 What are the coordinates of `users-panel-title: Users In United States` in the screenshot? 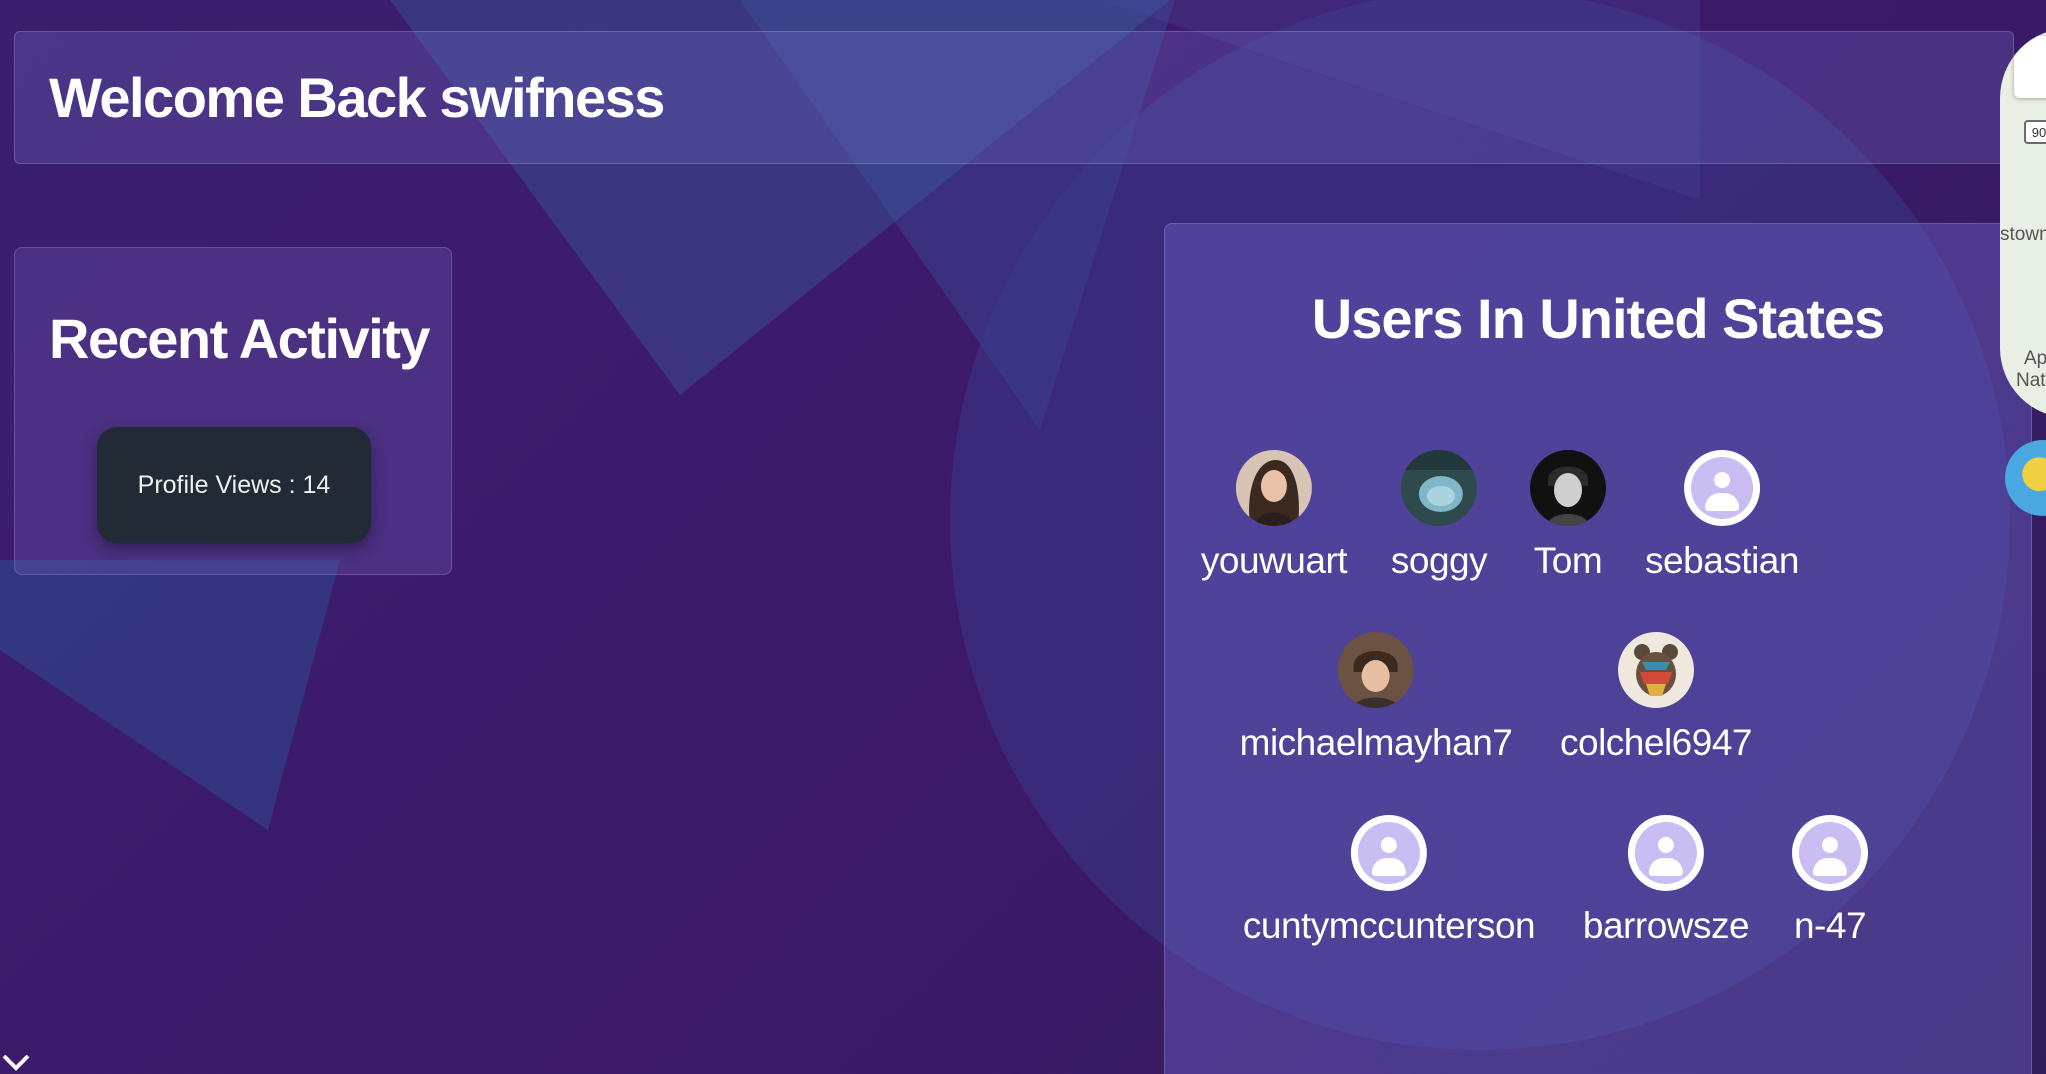 It's located at (1598, 318).